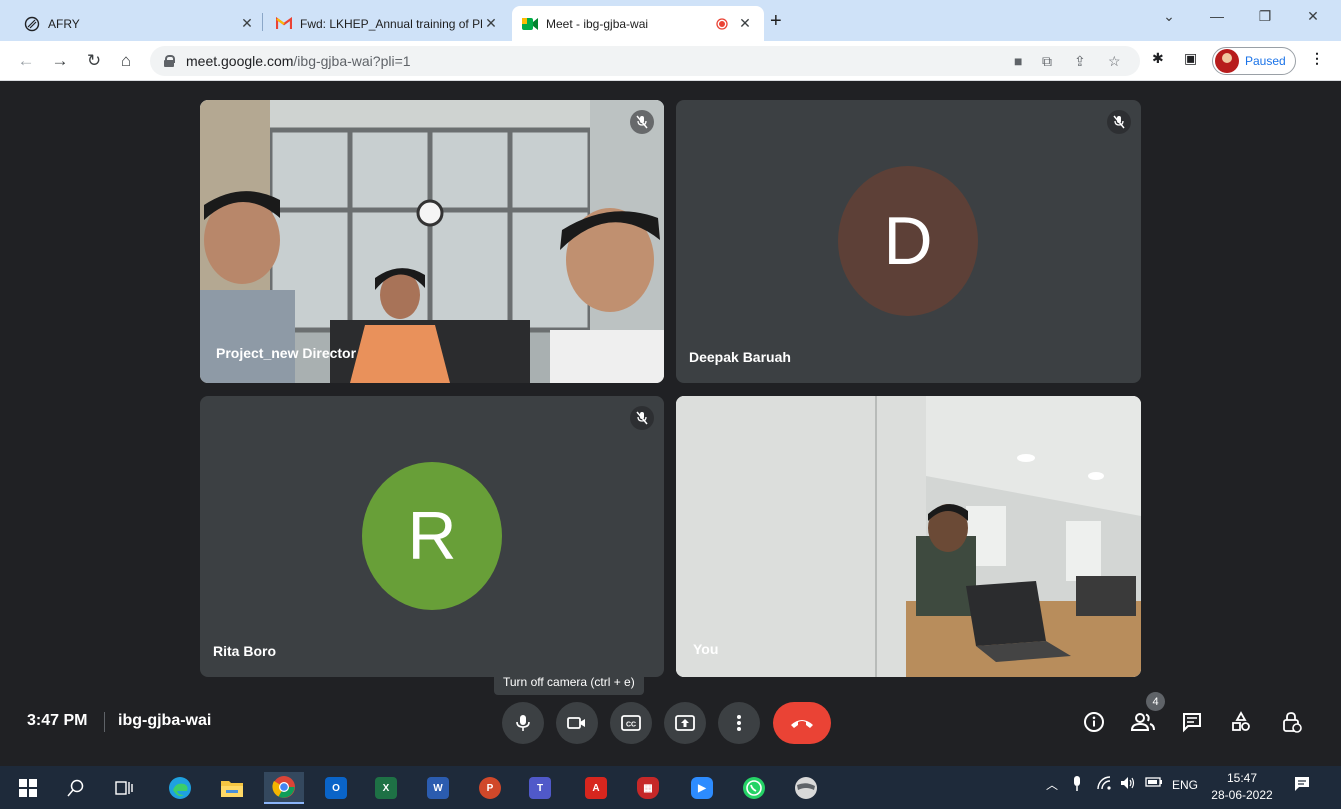 The width and height of the screenshot is (1341, 809). What do you see at coordinates (104, 722) in the screenshot?
I see `divider` at bounding box center [104, 722].